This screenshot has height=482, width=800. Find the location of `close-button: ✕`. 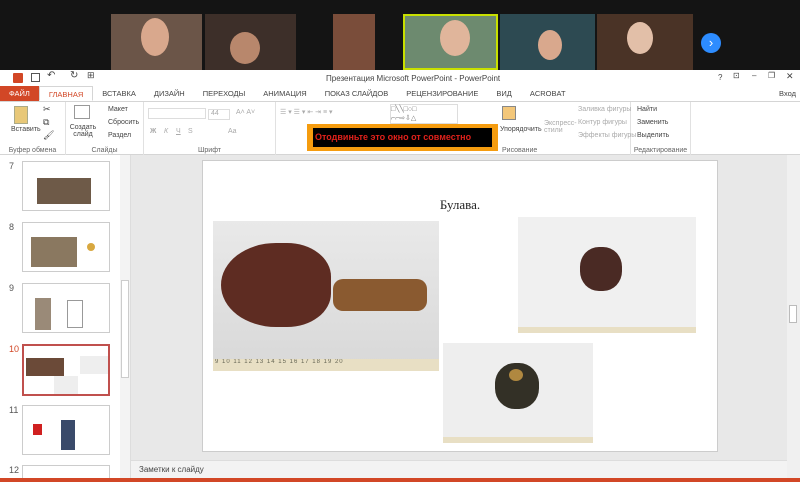

close-button: ✕ is located at coordinates (790, 76).